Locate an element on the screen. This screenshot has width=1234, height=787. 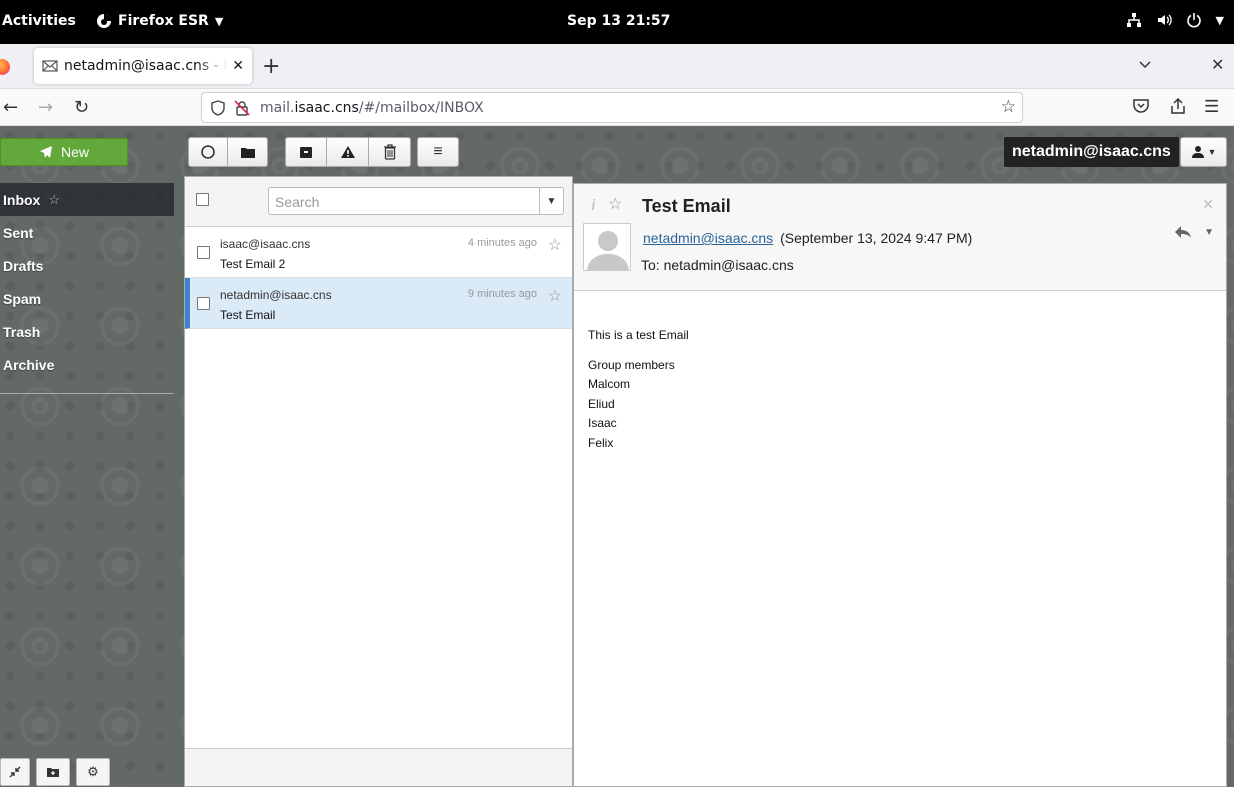
folder-trash: Trash is located at coordinates (87, 331).